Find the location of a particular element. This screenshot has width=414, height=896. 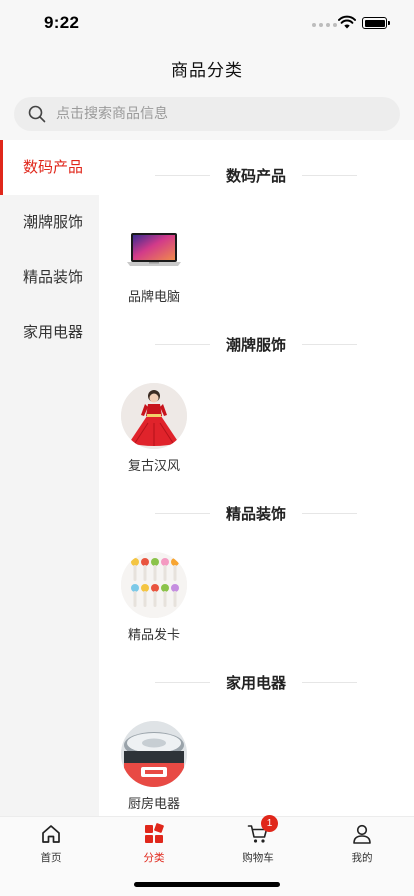

tab-label: 我的 is located at coordinates (362, 858).